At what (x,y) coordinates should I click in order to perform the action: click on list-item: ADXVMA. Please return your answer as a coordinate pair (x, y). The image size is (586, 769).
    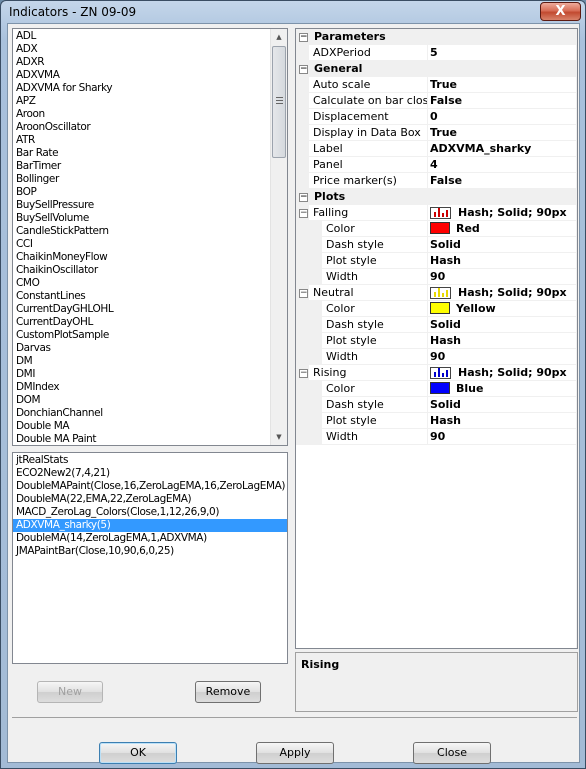
    Looking at the image, I should click on (141, 75).